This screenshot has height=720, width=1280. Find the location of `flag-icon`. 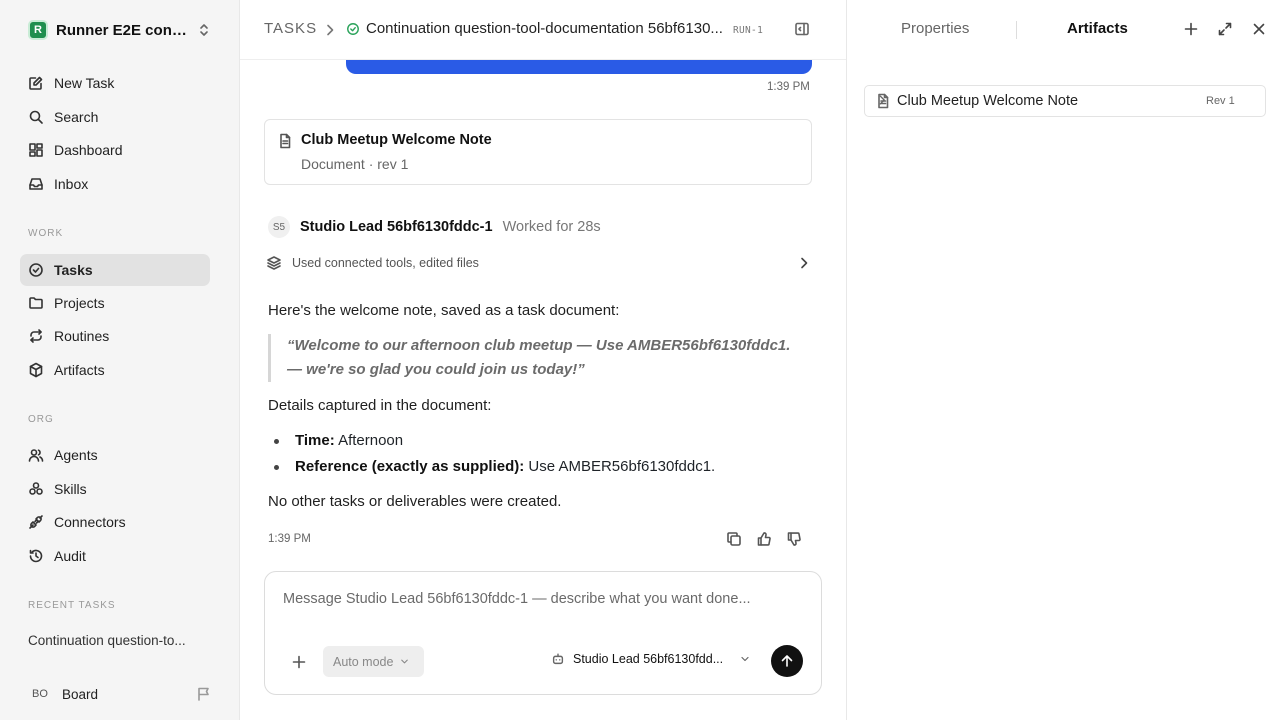

flag-icon is located at coordinates (204, 694).